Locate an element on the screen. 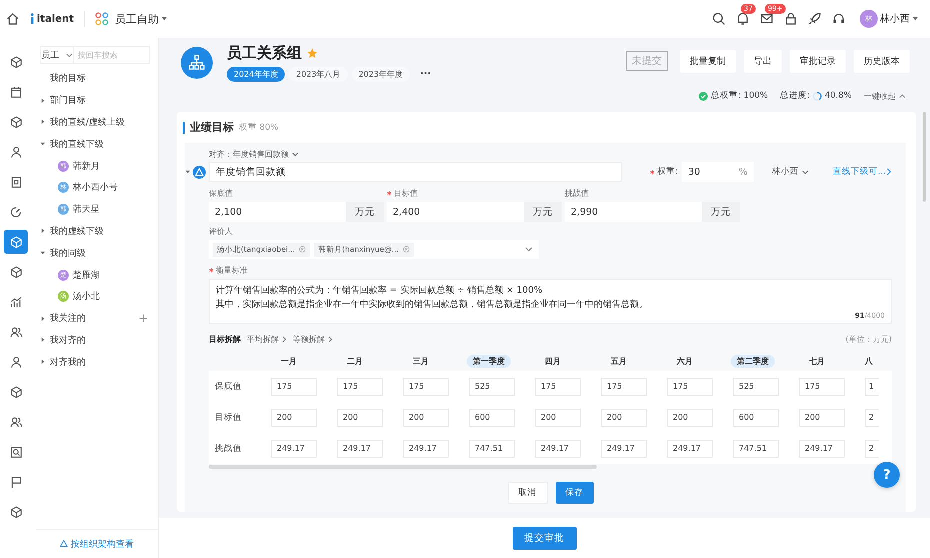 The height and width of the screenshot is (558, 930). goal-name-field: 年度销售回款额 is located at coordinates (415, 172).